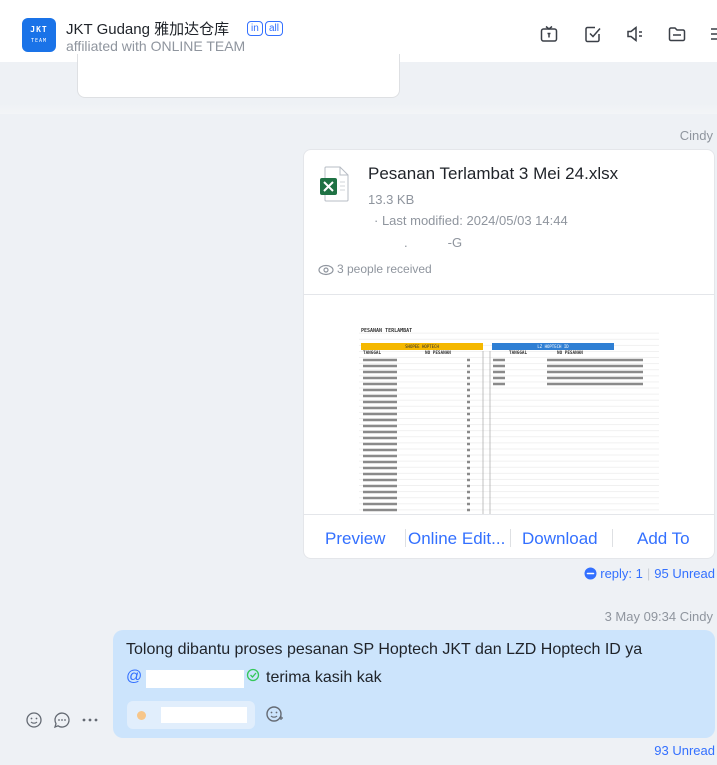 The width and height of the screenshot is (717, 765). Describe the element at coordinates (406, 242) in the screenshot. I see `modifier-prefix: .` at that location.